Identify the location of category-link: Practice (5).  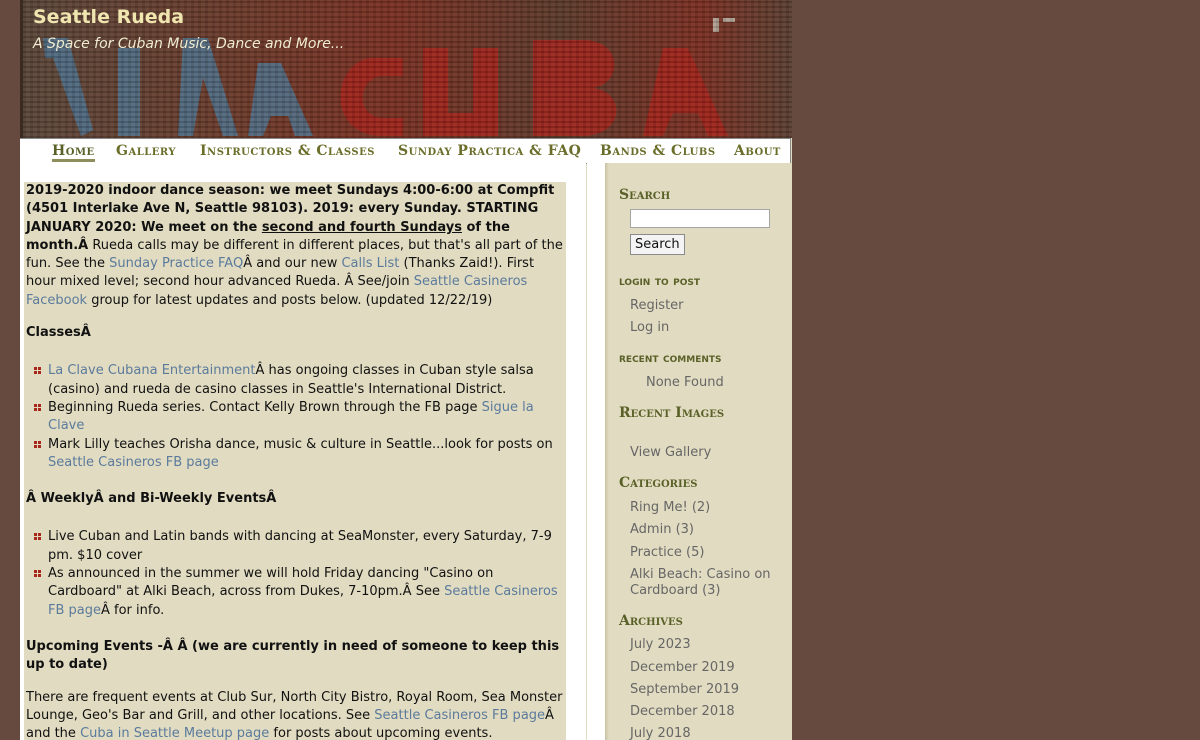
(667, 552).